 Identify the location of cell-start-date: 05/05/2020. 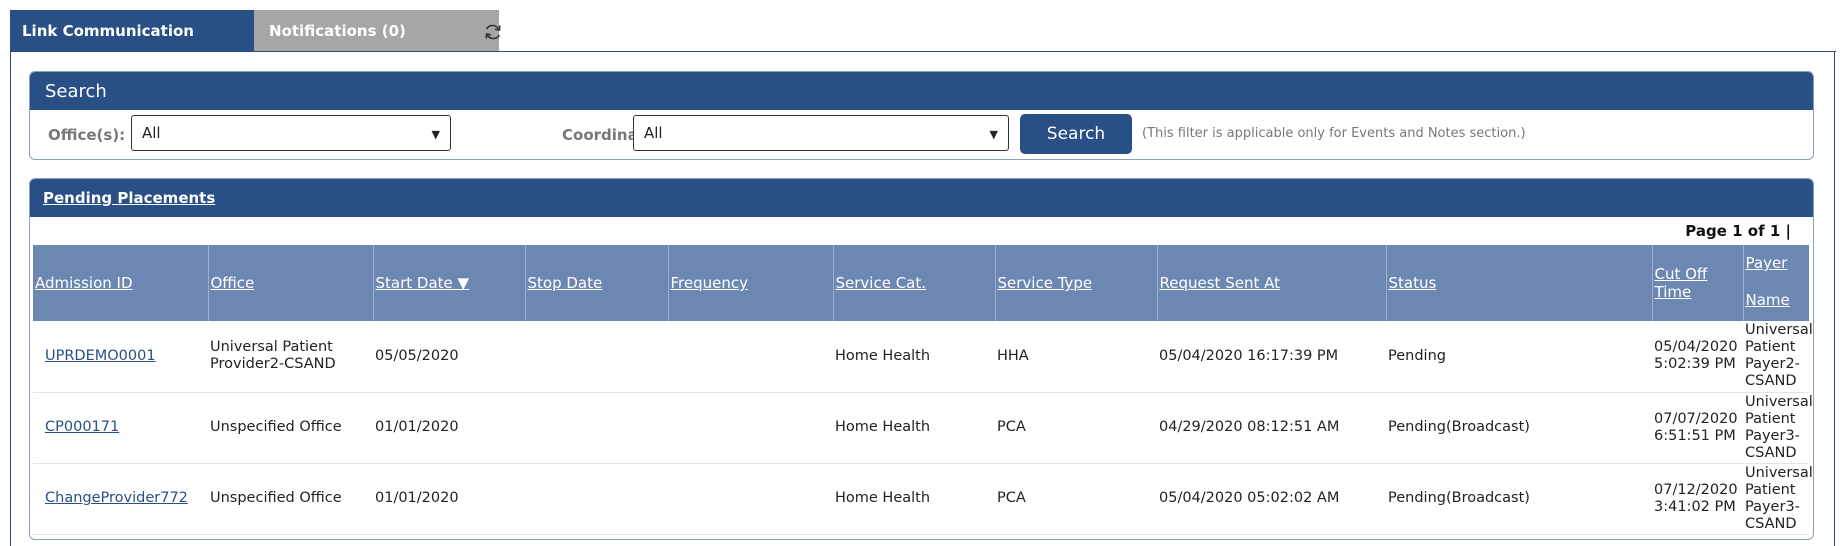
(417, 355).